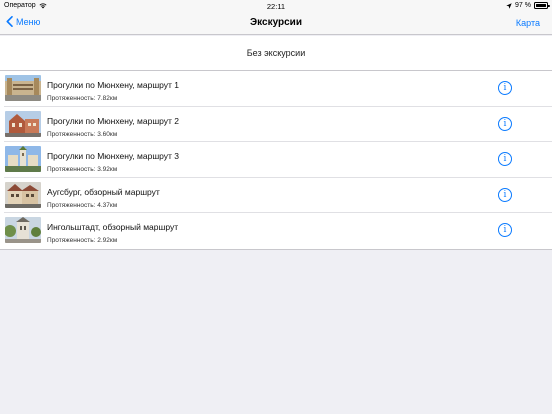 The image size is (552, 414). I want to click on tour-title: Прогулки по Мюнхену, маршрут 3, so click(113, 156).